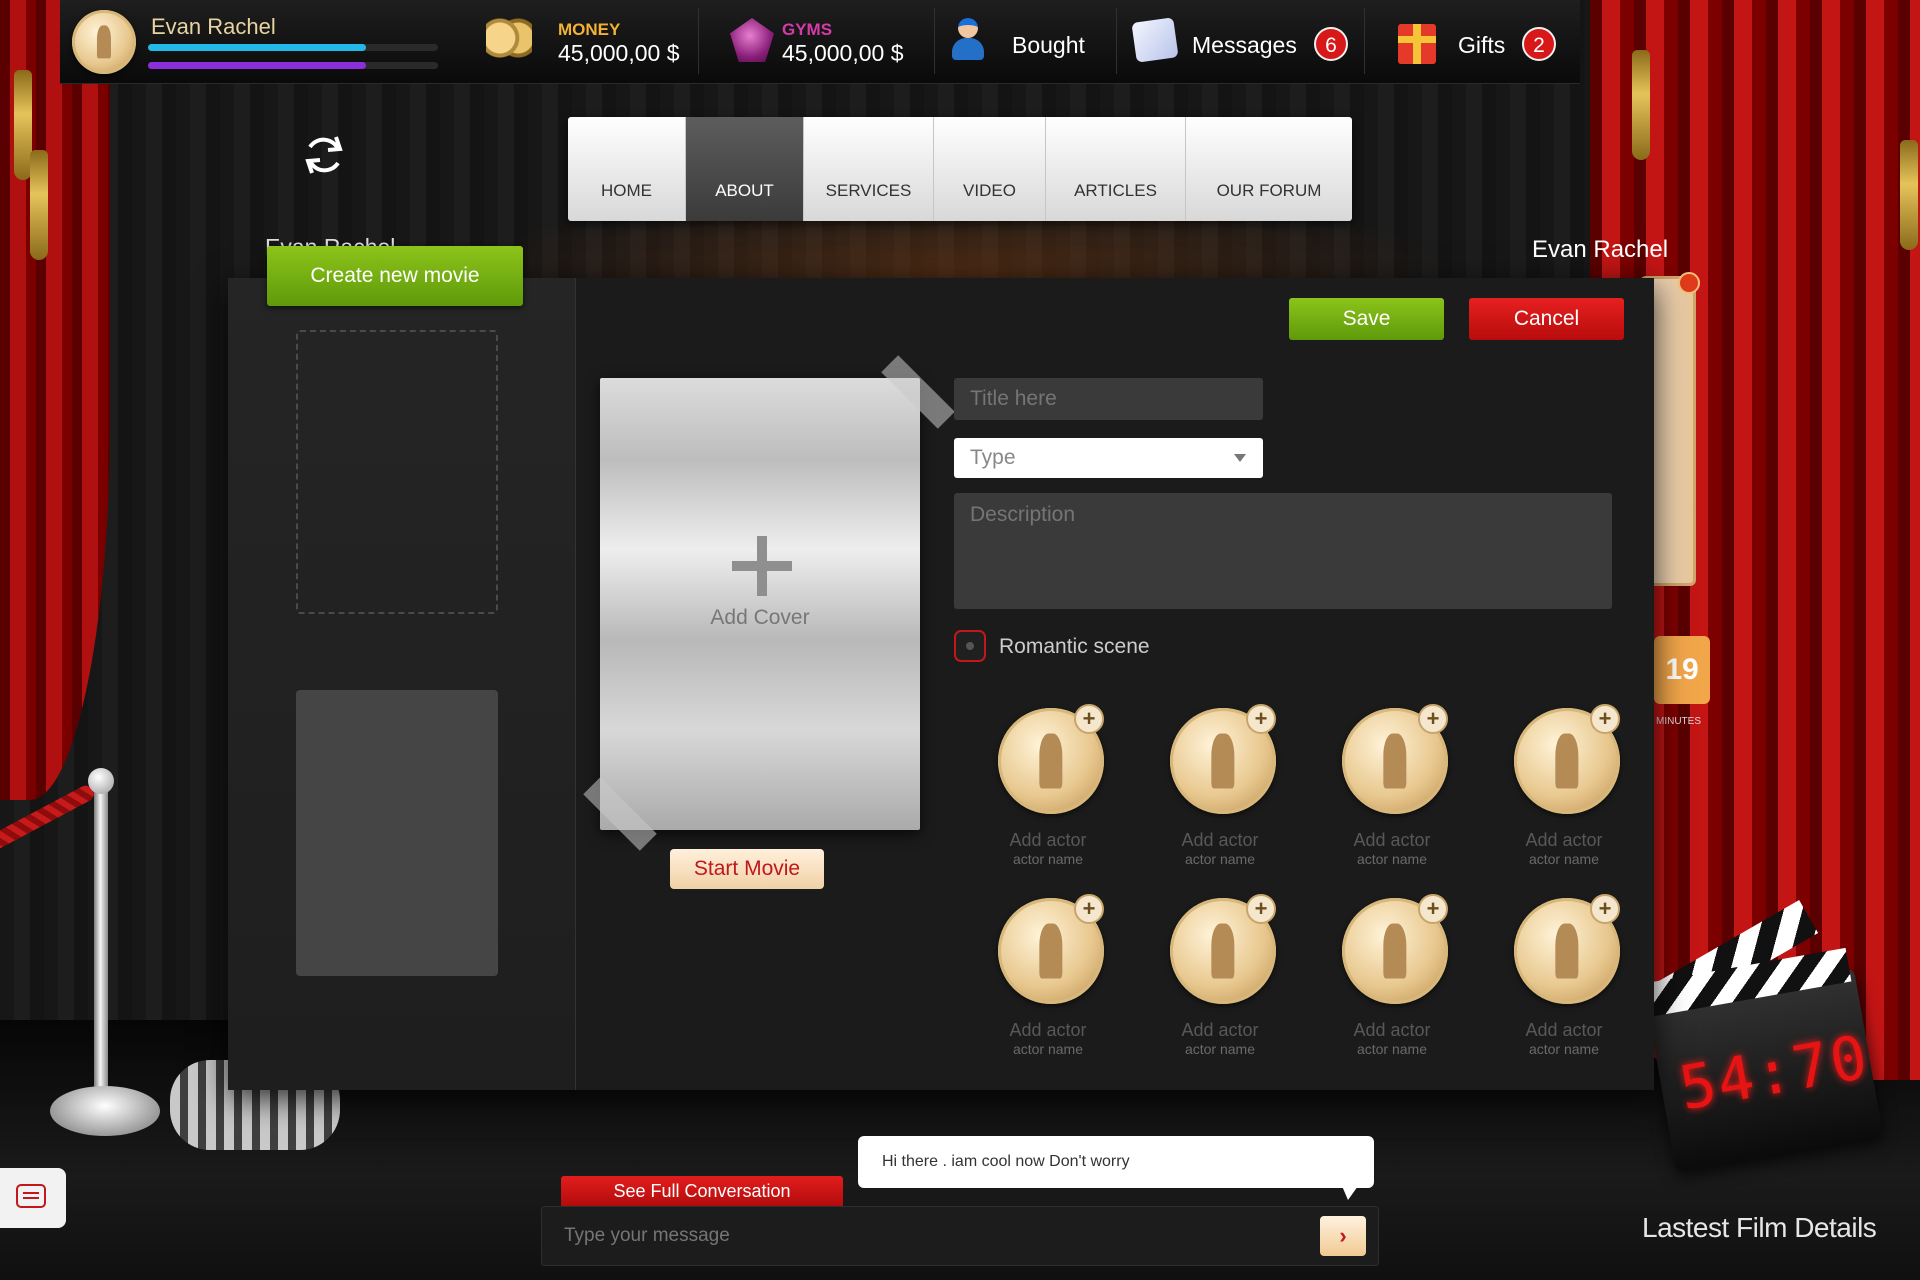  What do you see at coordinates (1678, 721) in the screenshot?
I see `timer-unit: MINUTES` at bounding box center [1678, 721].